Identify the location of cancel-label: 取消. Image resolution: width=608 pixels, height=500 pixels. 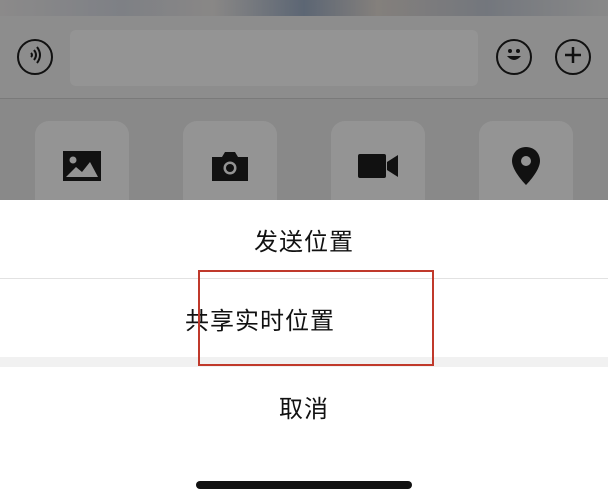
(304, 408).